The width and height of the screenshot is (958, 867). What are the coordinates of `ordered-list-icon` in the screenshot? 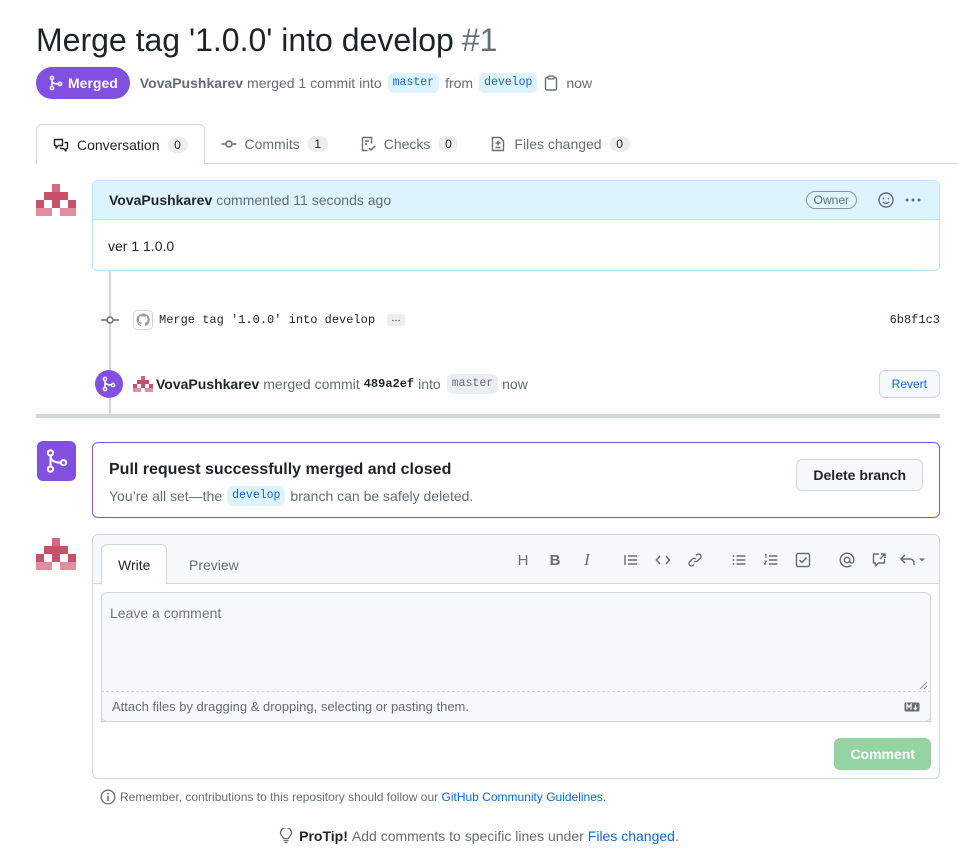 It's located at (771, 560).